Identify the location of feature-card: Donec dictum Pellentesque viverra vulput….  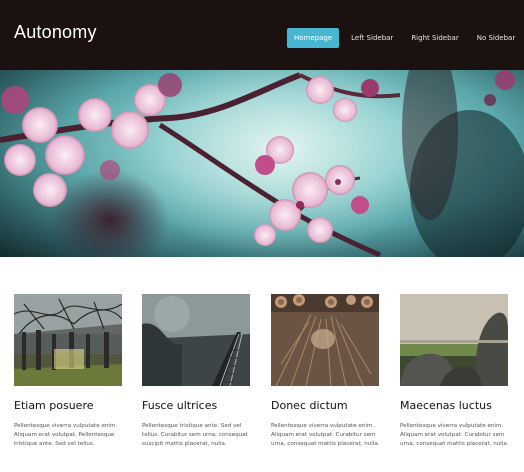
(326, 372).